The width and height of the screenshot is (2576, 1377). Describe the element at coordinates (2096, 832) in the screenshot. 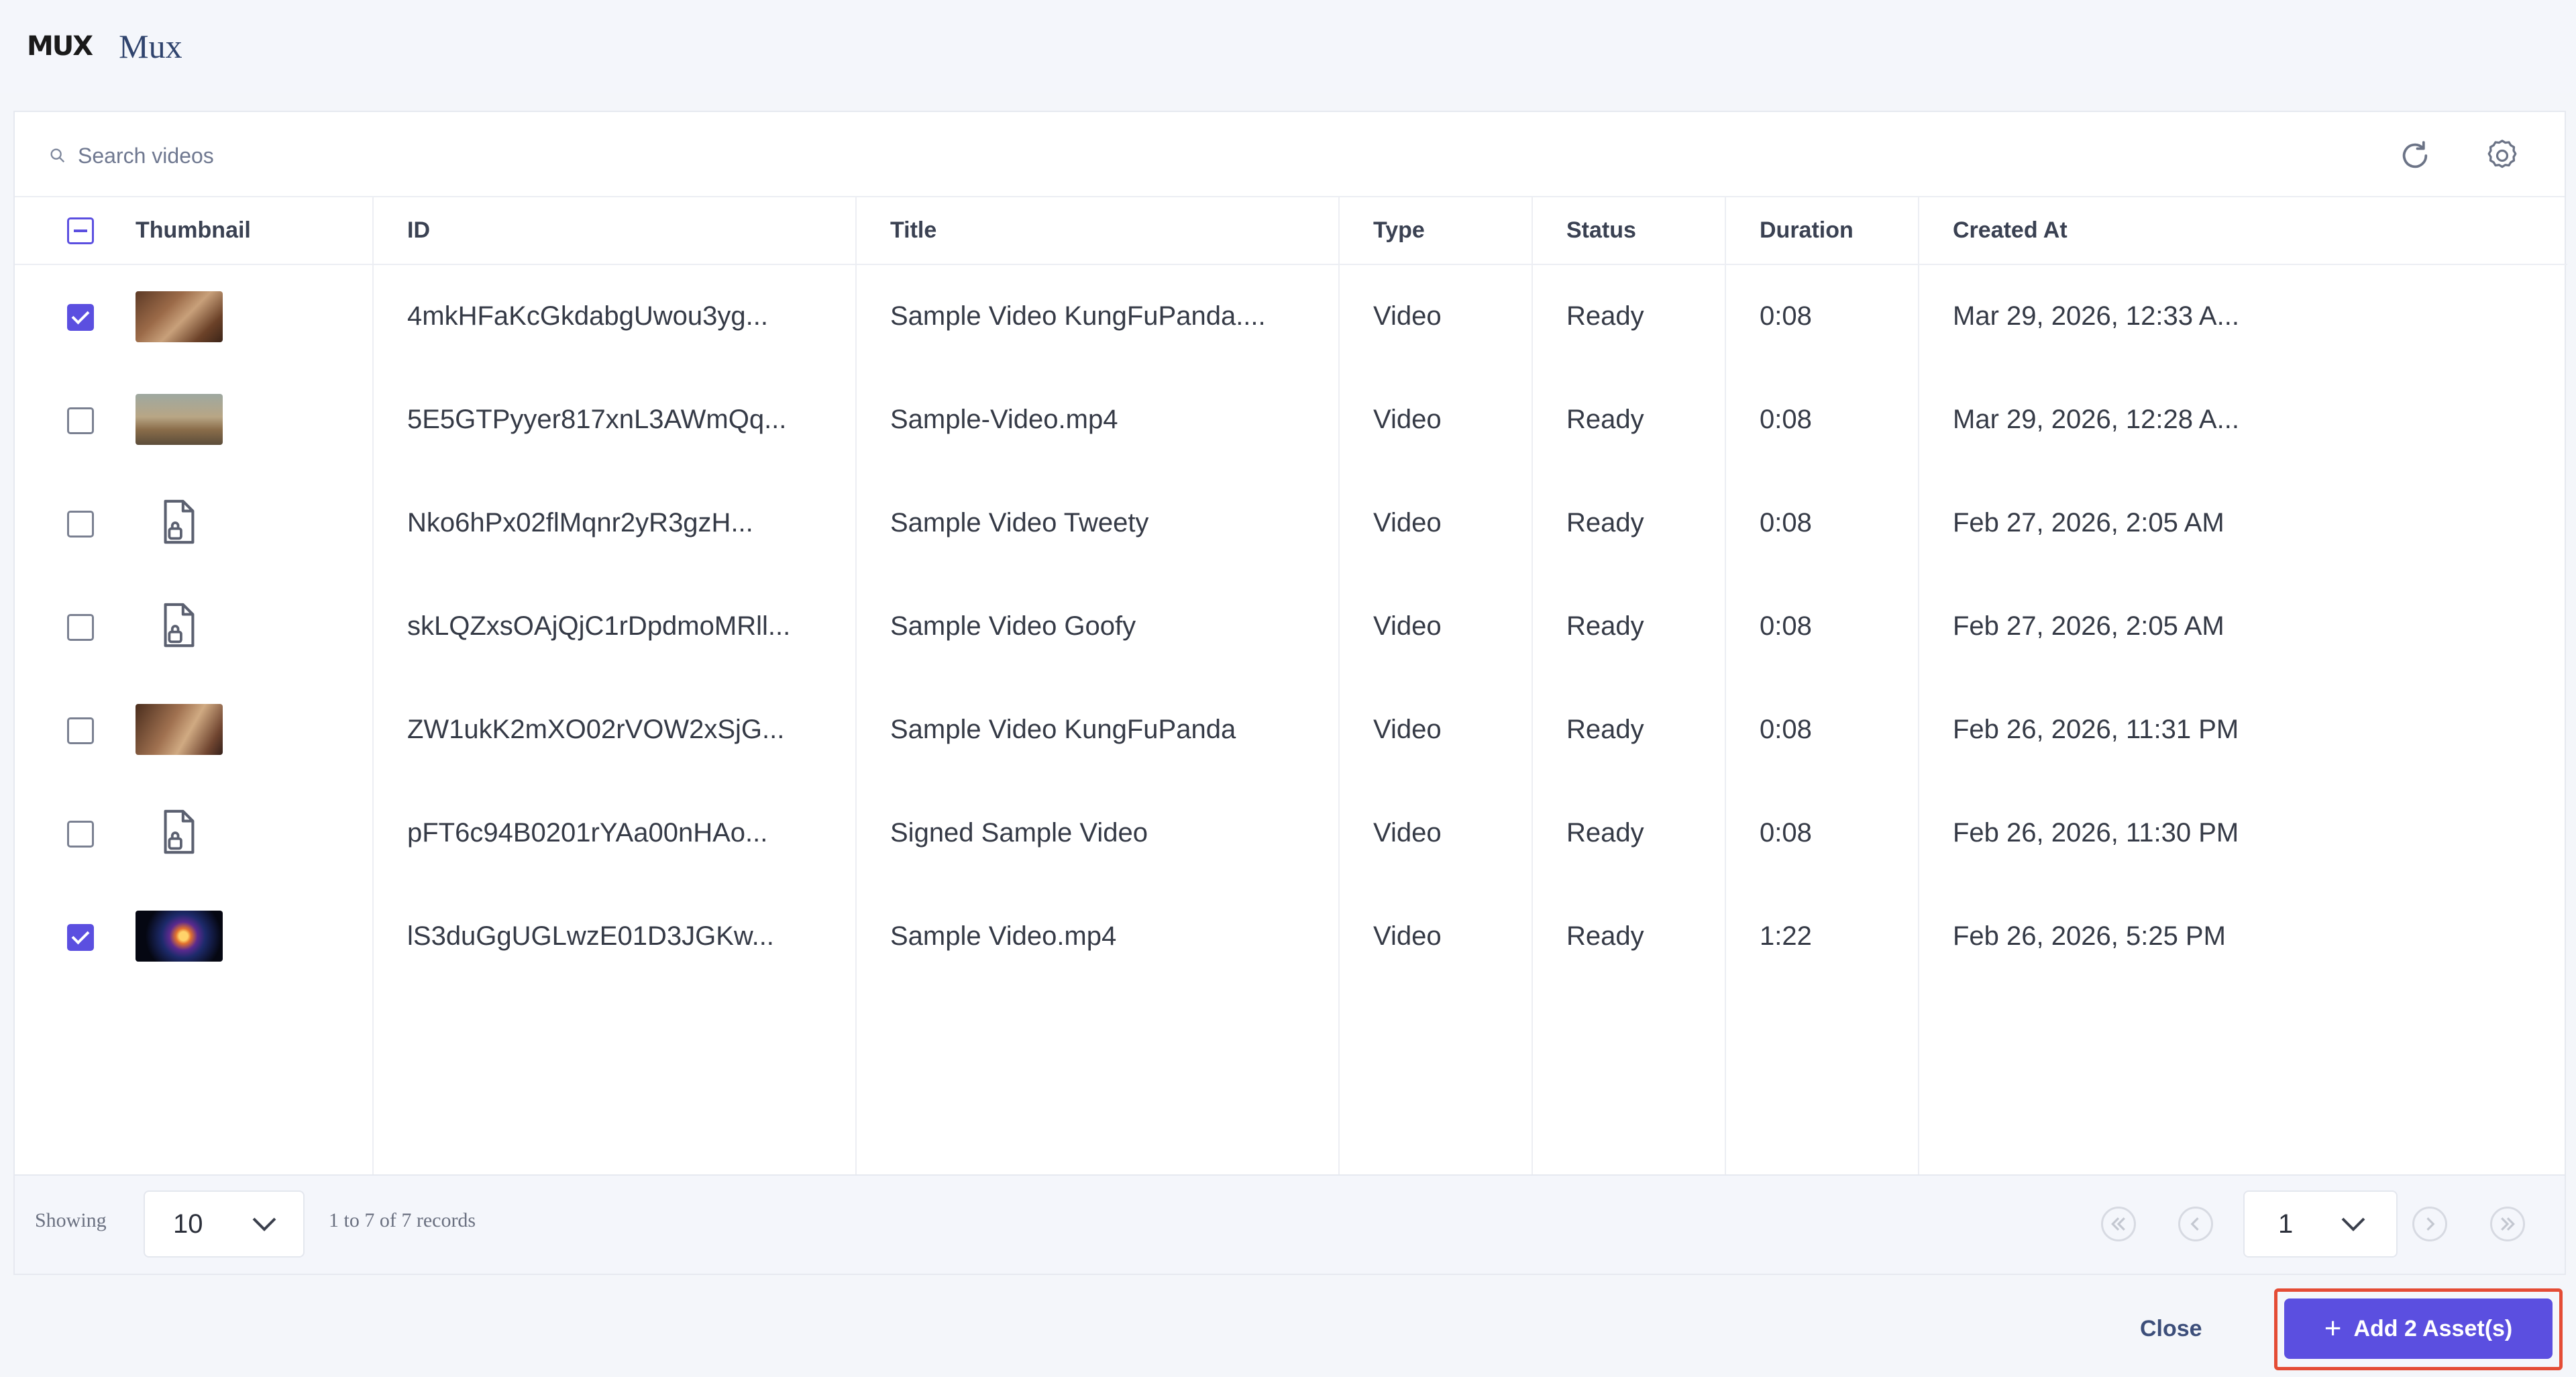

I see `asset-created-at: Feb 26, 2026, 11:30 PM` at that location.